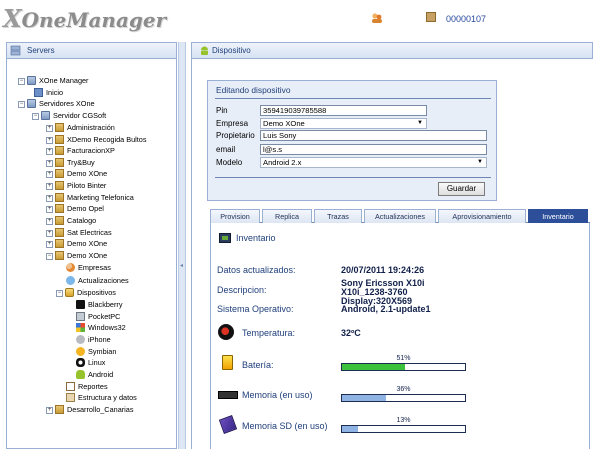 The width and height of the screenshot is (593, 449). I want to click on sd-memory-bar-fill, so click(350, 429).